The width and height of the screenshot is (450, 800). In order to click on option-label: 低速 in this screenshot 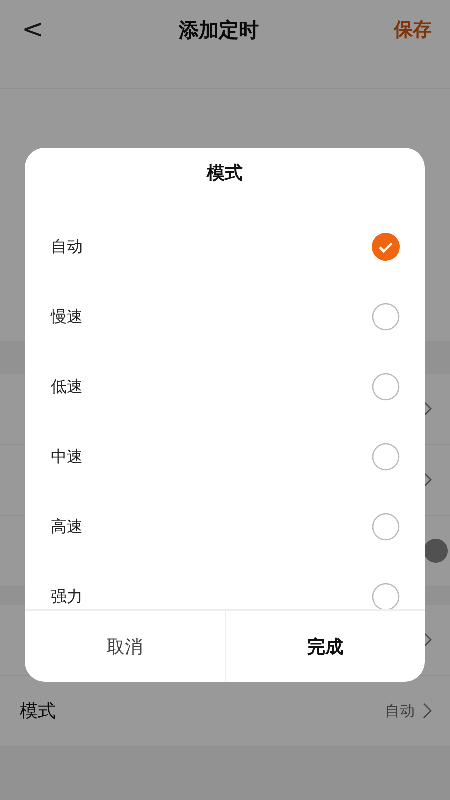, I will do `click(67, 387)`.